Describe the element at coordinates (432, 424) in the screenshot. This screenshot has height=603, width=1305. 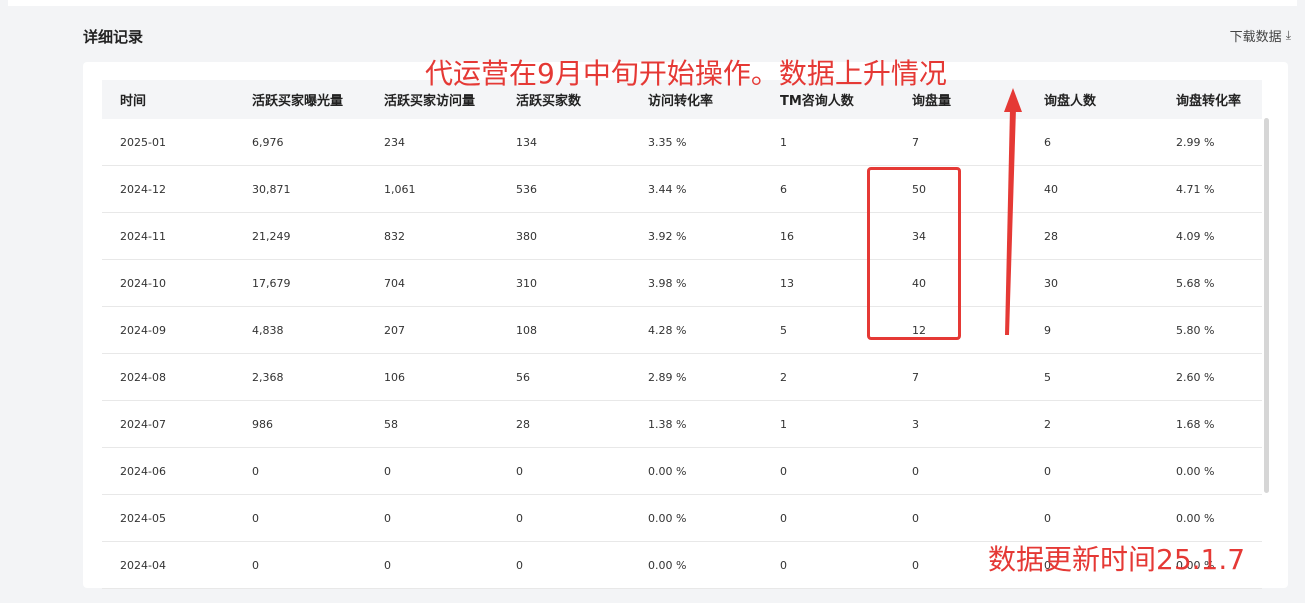
I see `table-cell: 58` at that location.